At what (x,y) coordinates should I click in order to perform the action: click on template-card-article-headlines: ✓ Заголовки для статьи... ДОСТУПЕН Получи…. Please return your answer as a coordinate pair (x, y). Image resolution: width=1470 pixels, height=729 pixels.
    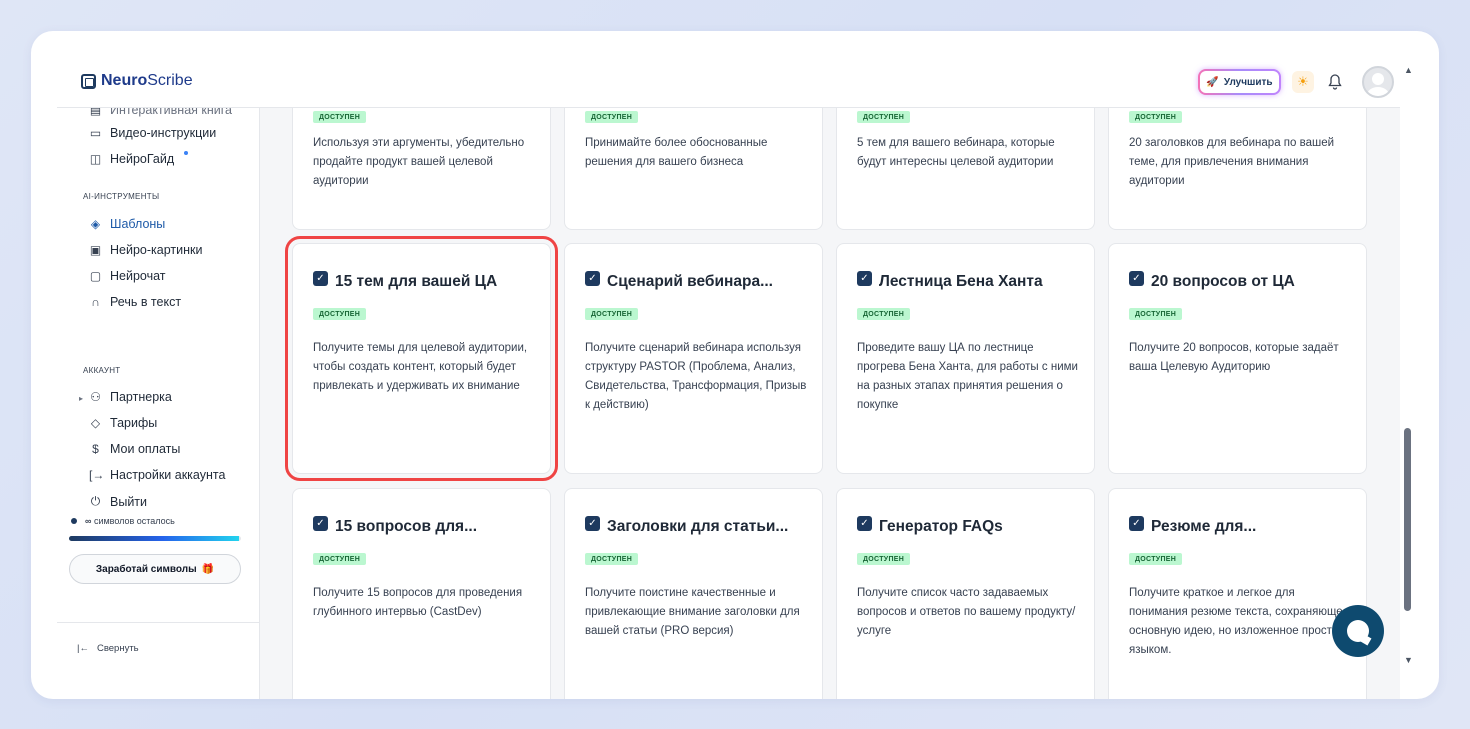
    Looking at the image, I should click on (693, 593).